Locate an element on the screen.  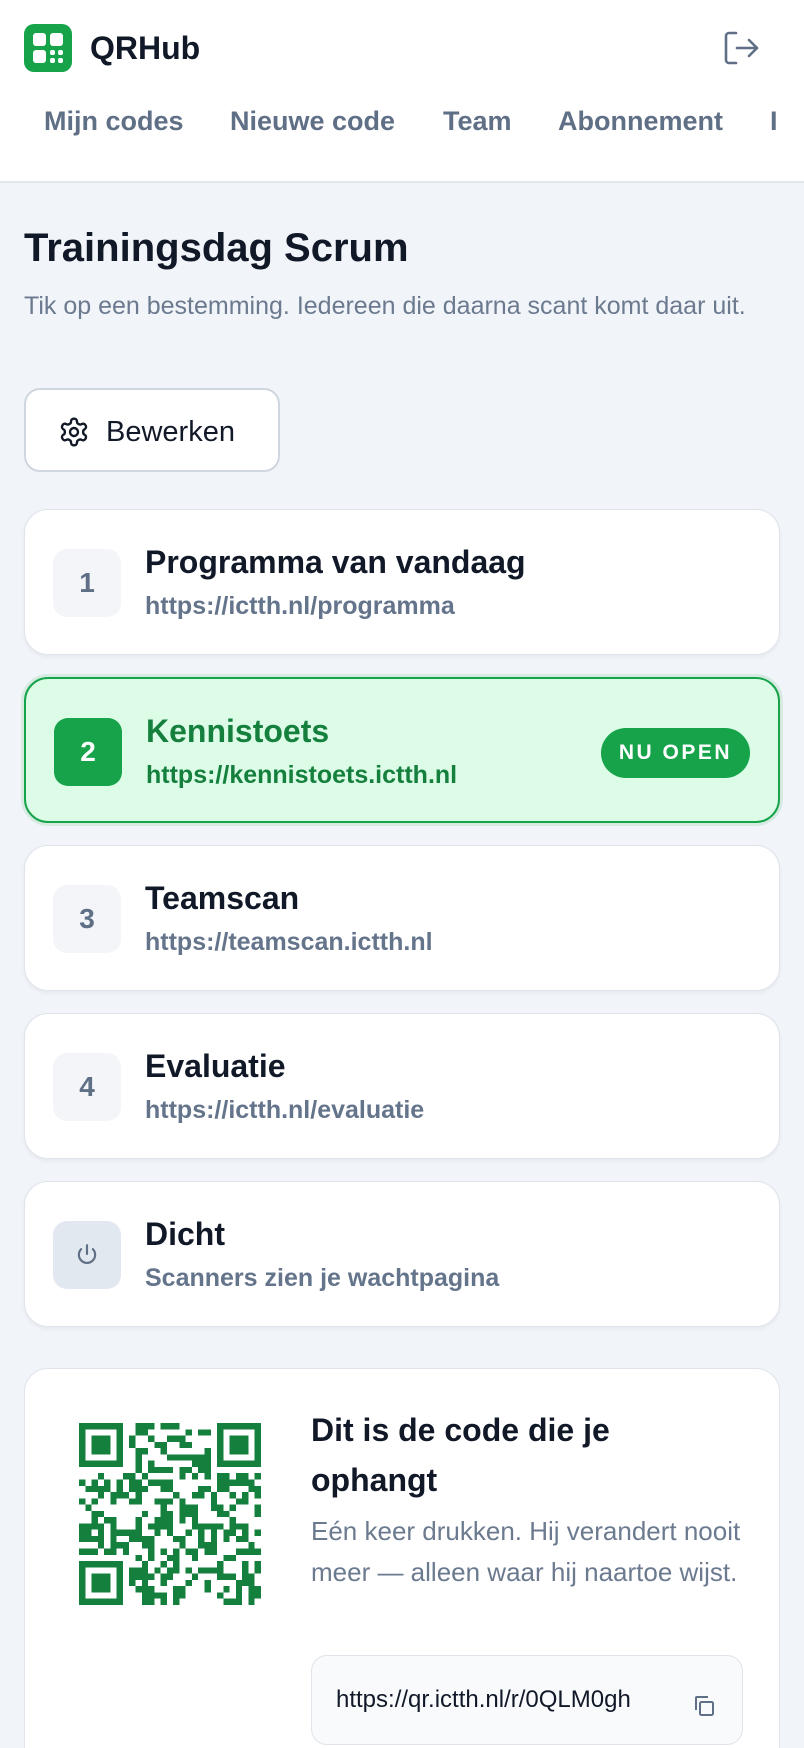
logout-icon is located at coordinates (742, 48).